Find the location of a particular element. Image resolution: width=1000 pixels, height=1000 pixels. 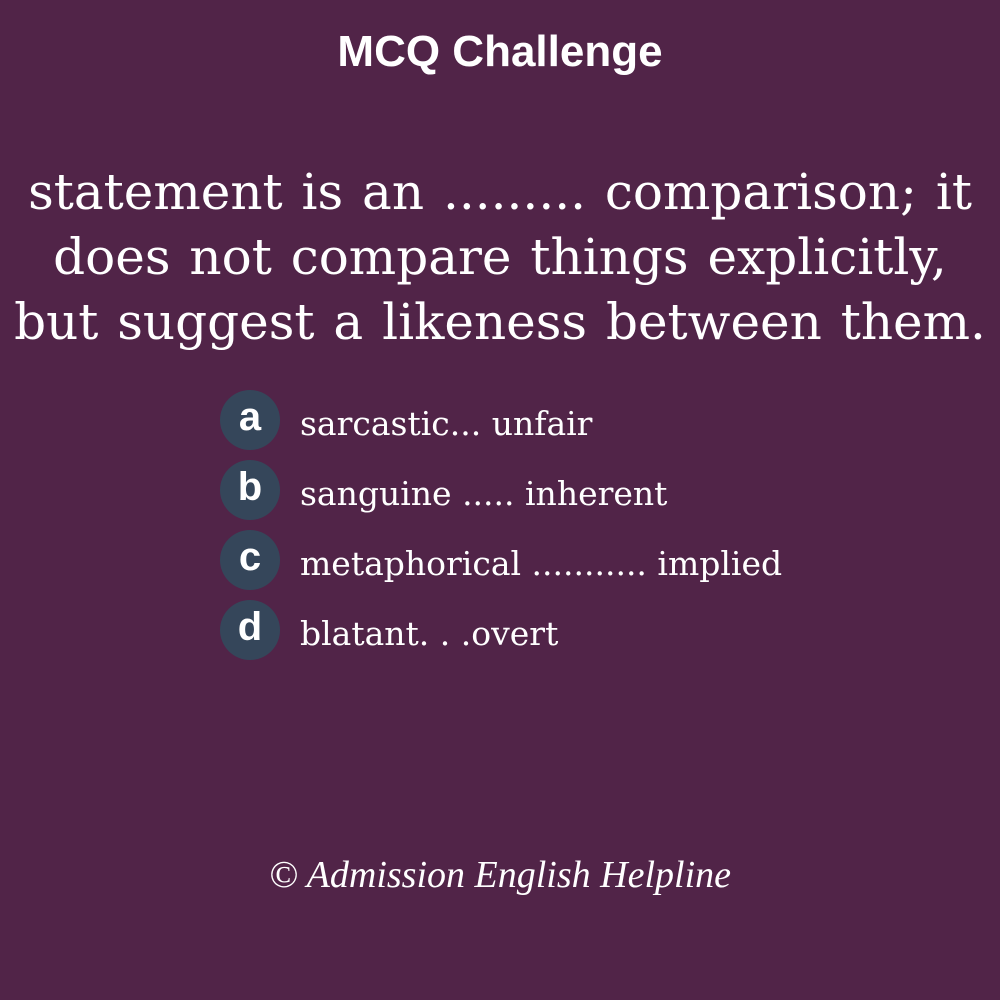

option-c-badge: c is located at coordinates (250, 560).